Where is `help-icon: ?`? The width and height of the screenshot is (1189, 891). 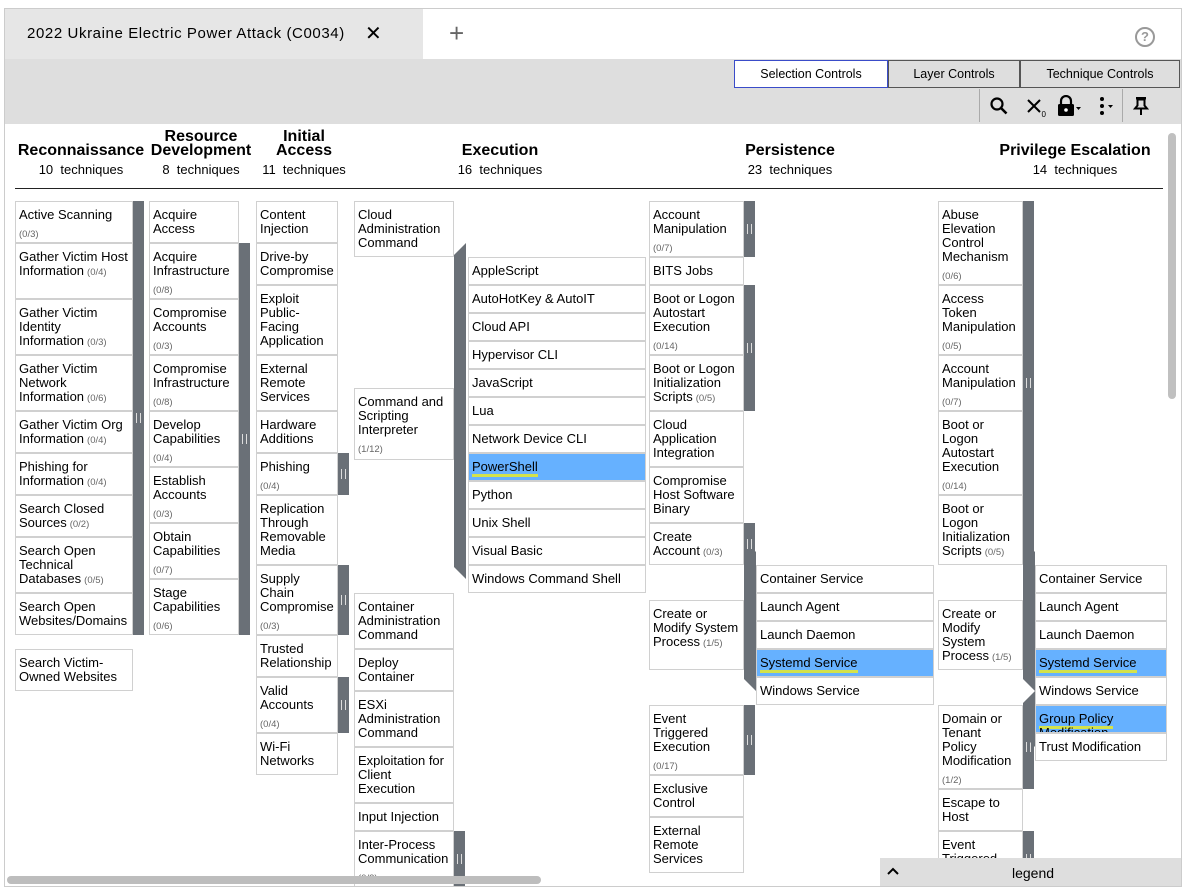 help-icon: ? is located at coordinates (1145, 37).